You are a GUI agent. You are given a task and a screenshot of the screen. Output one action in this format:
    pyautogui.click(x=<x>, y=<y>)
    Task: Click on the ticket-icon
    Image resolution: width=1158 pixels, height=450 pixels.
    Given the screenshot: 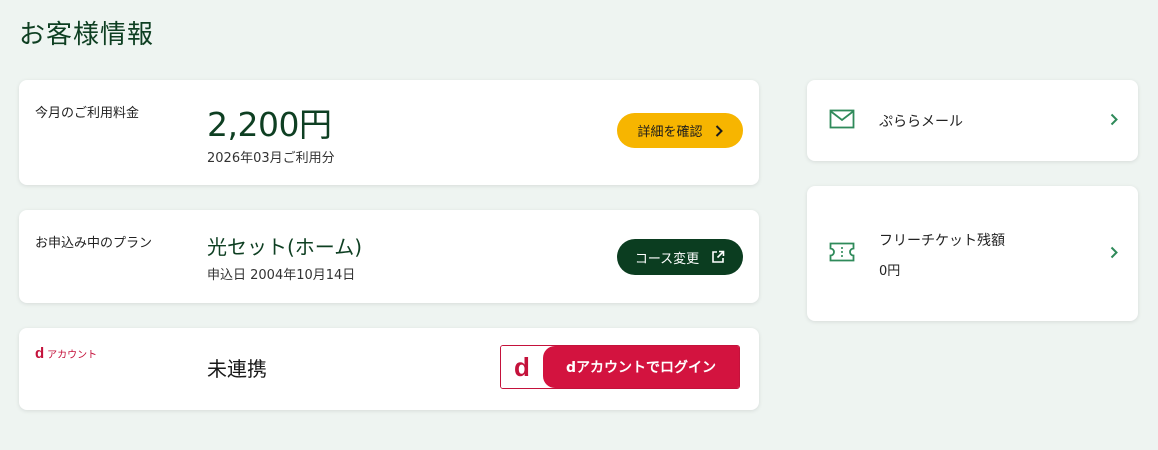 What is the action you would take?
    pyautogui.click(x=842, y=252)
    